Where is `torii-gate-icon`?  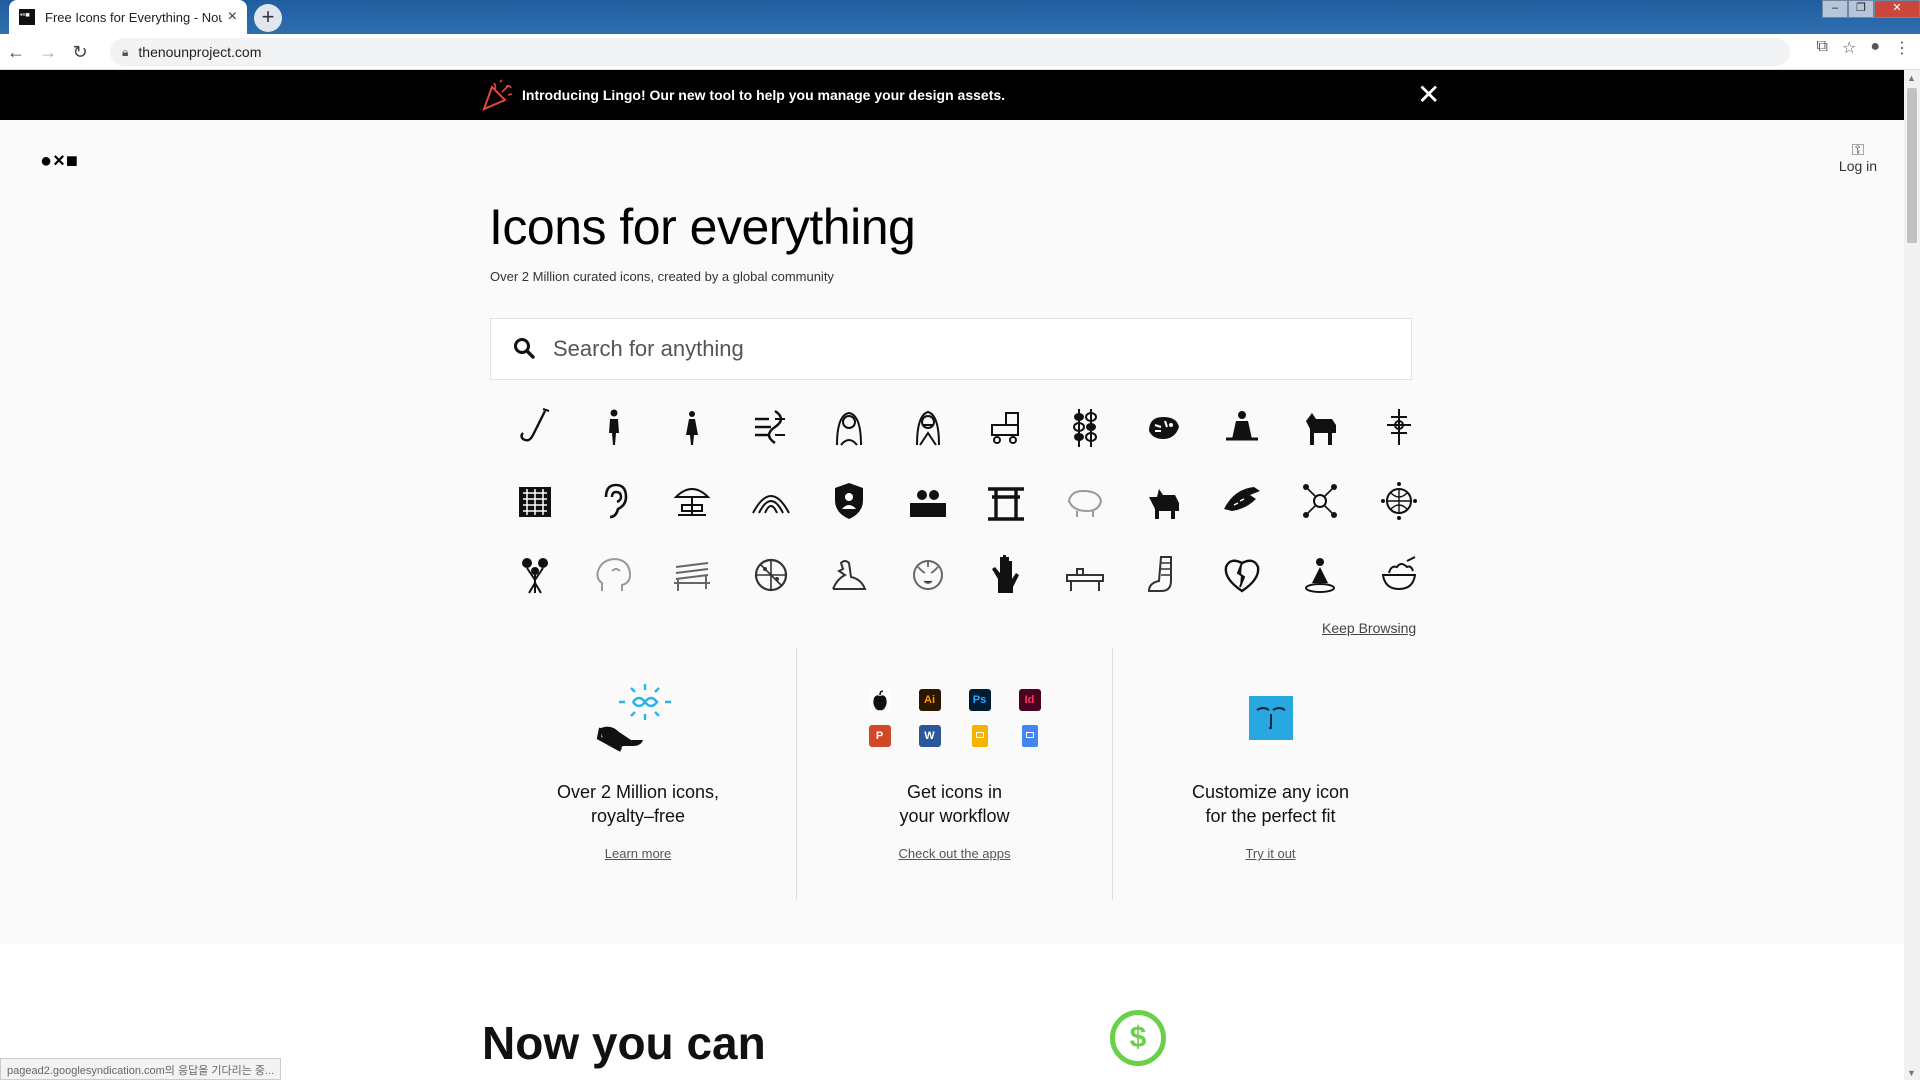 torii-gate-icon is located at coordinates (1006, 504).